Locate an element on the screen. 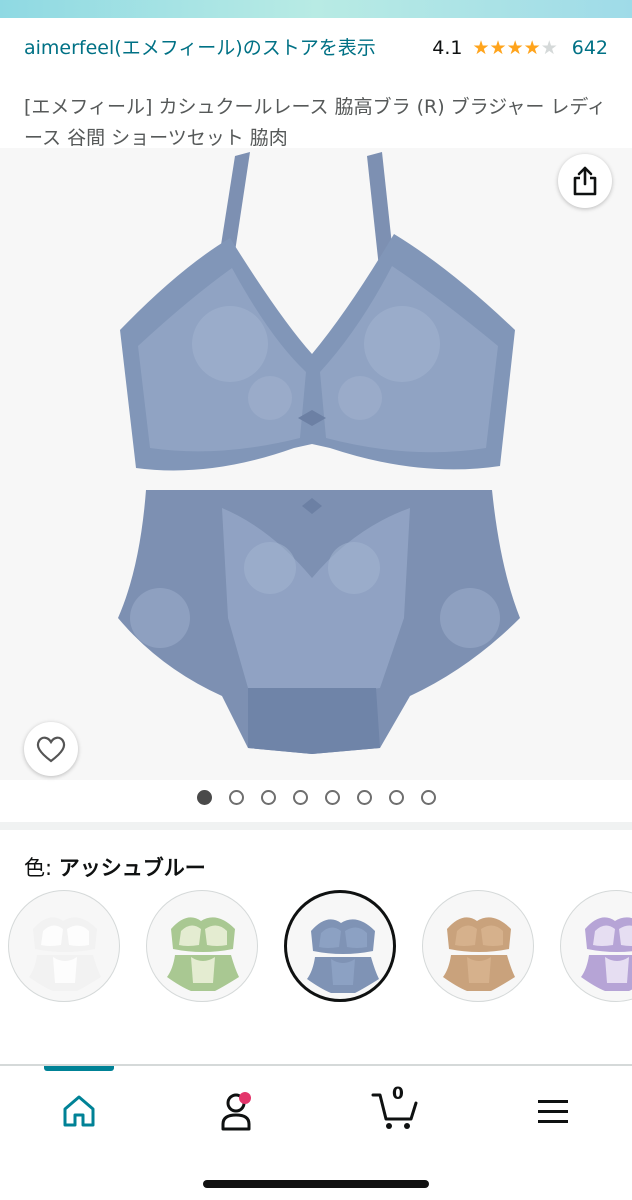 This screenshot has width=632, height=1200. bottom-navigation: 0 is located at coordinates (316, 1111).